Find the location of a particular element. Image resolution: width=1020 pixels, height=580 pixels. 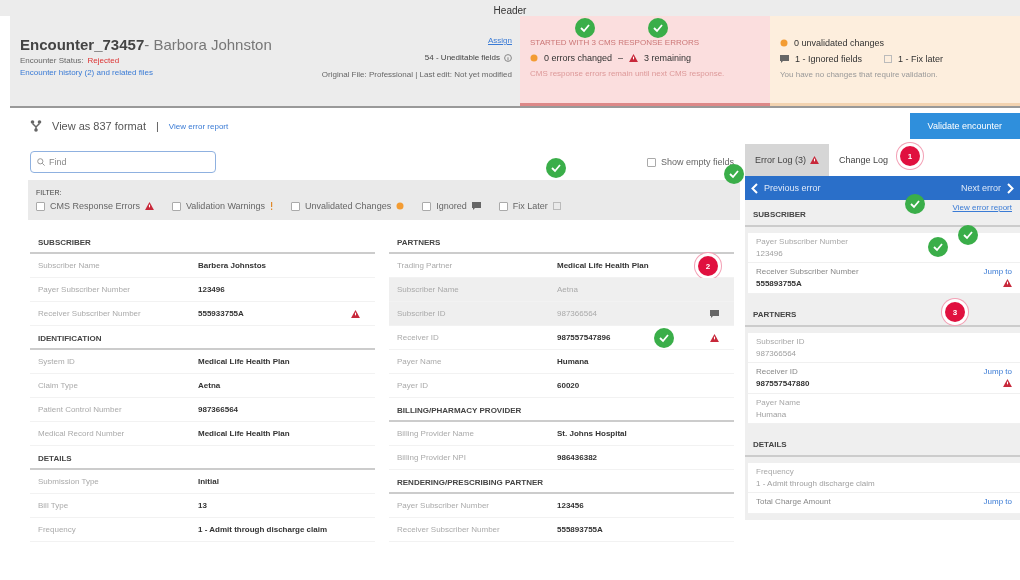

filter-label: Fix Later is located at coordinates (530, 206).